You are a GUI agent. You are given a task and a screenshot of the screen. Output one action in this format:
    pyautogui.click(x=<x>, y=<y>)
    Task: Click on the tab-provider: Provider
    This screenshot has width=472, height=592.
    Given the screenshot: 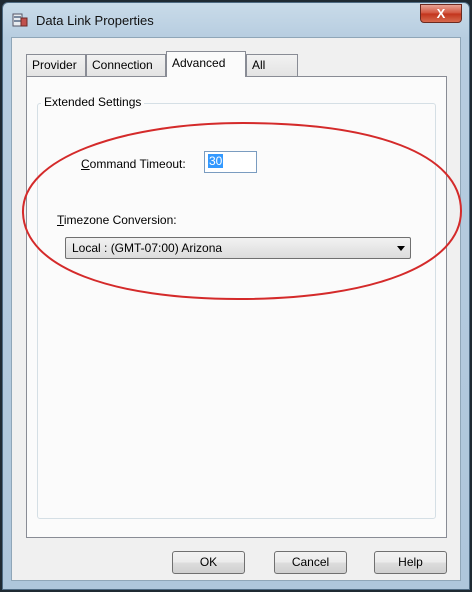 What is the action you would take?
    pyautogui.click(x=56, y=65)
    